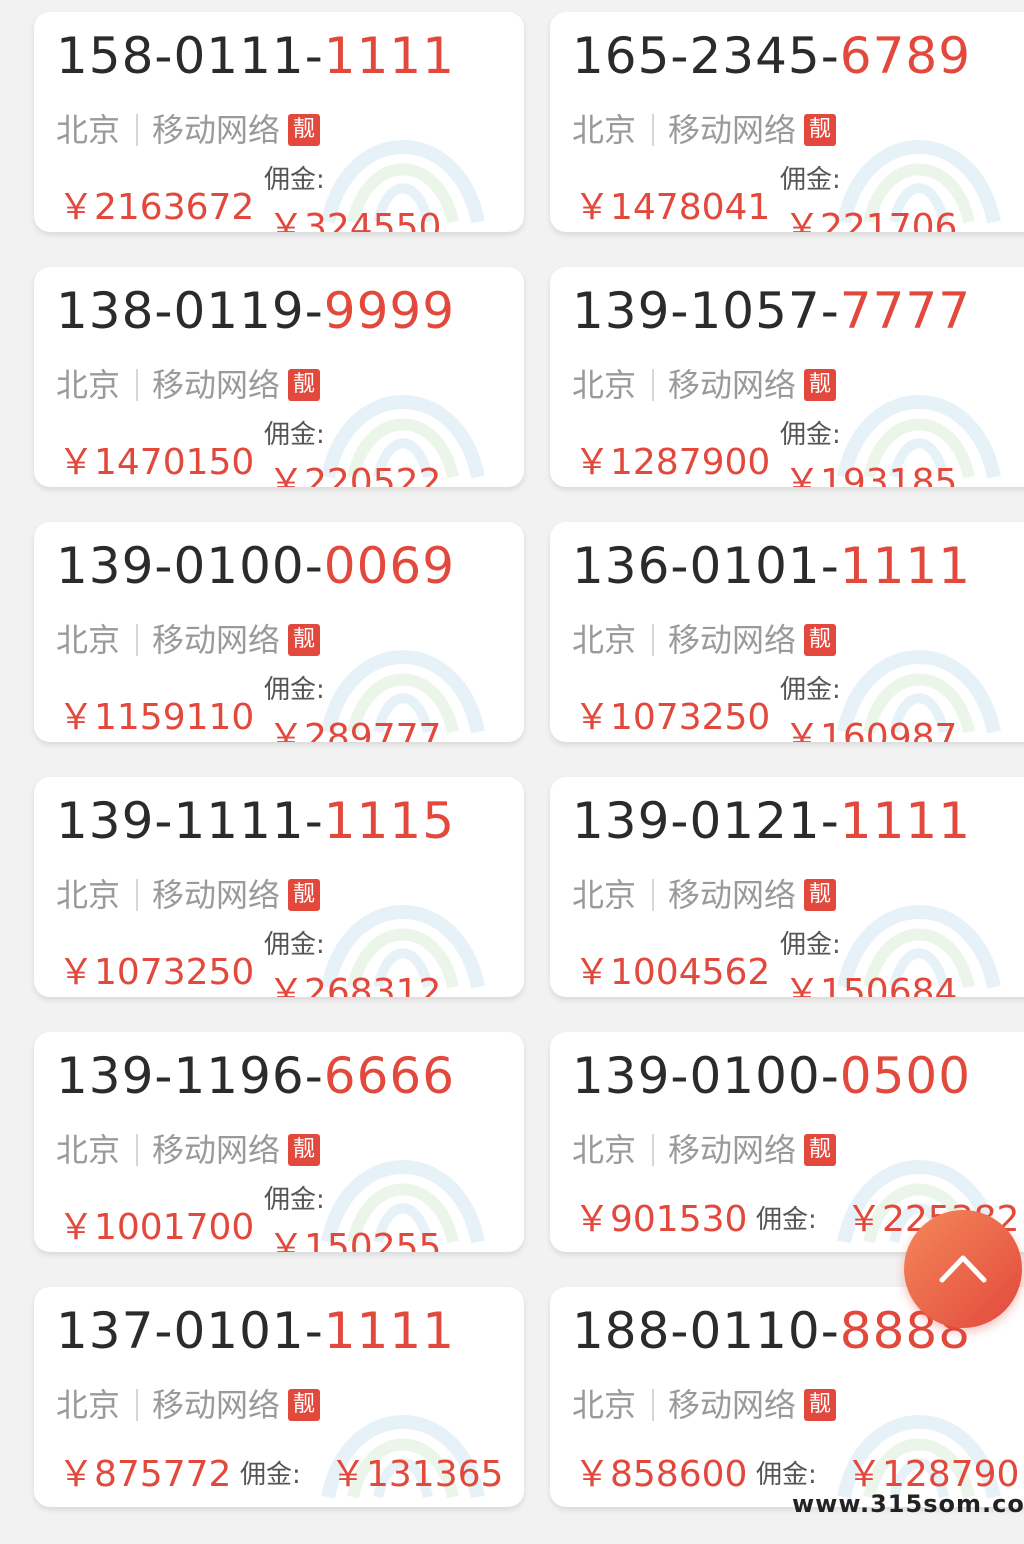  What do you see at coordinates (672, 207) in the screenshot?
I see `price: ￥1478041` at bounding box center [672, 207].